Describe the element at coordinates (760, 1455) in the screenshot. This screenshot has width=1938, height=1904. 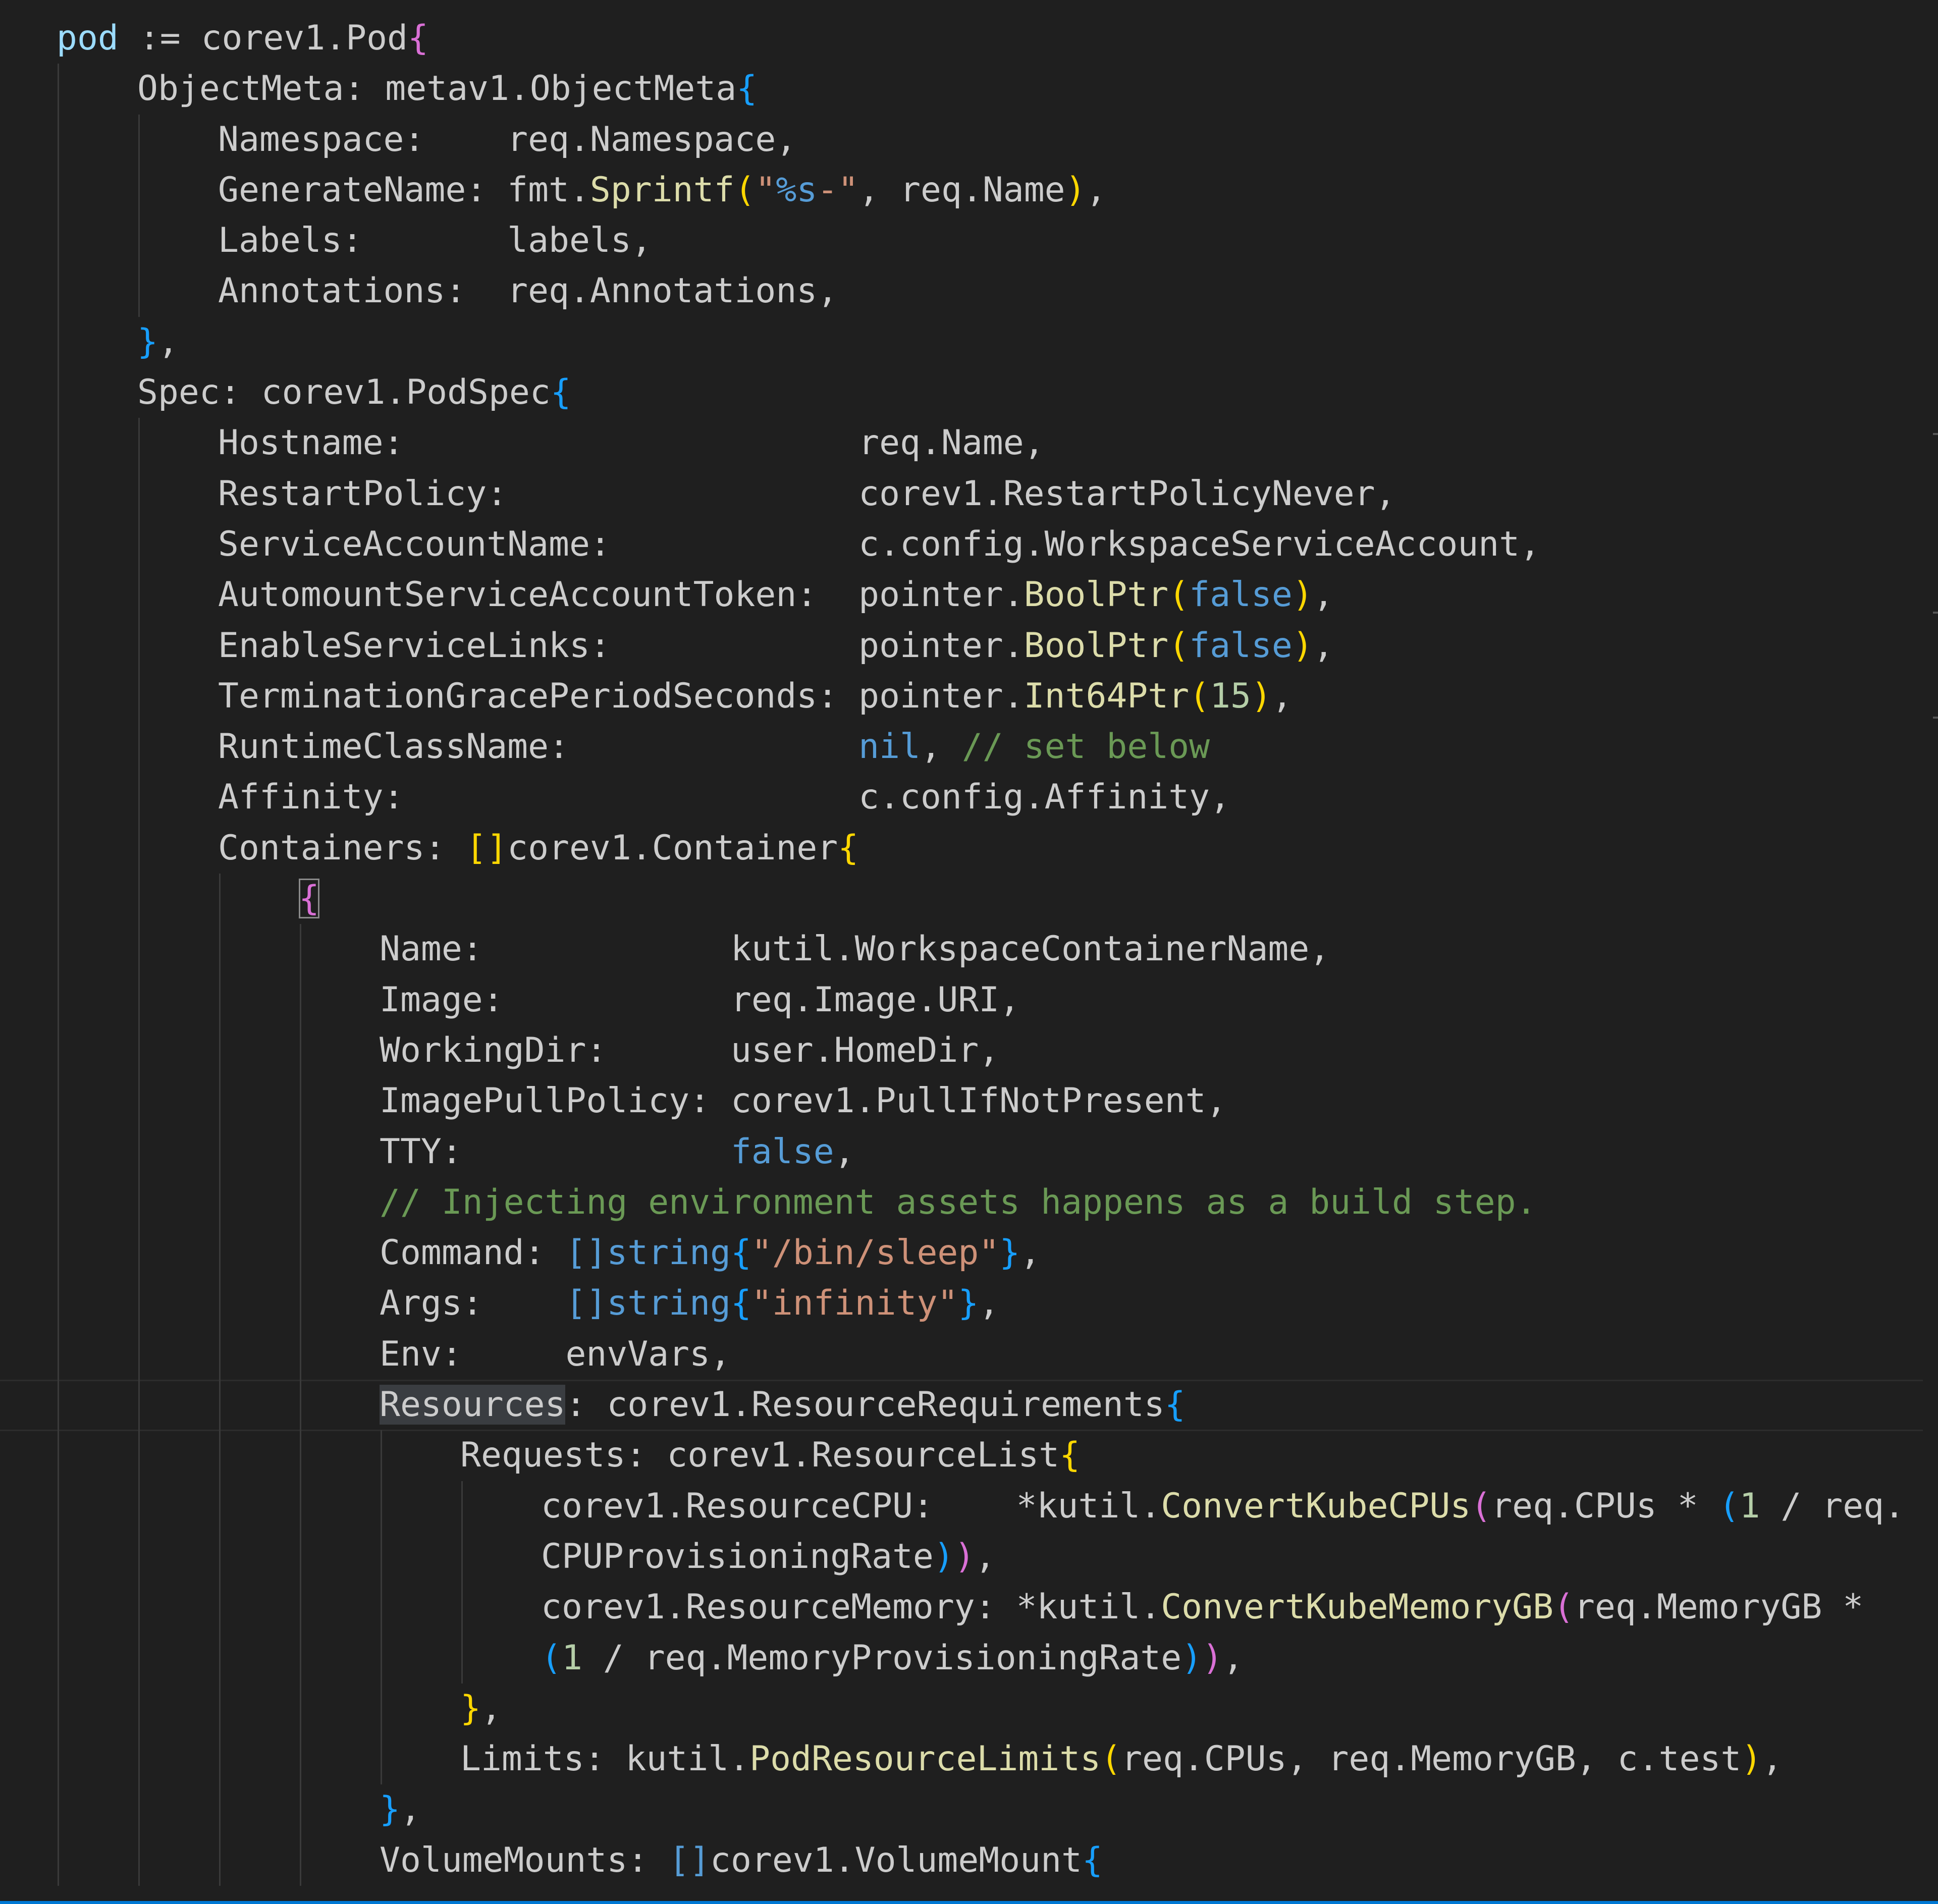
I see `code-token: Requests: corev1.ResourceList` at that location.